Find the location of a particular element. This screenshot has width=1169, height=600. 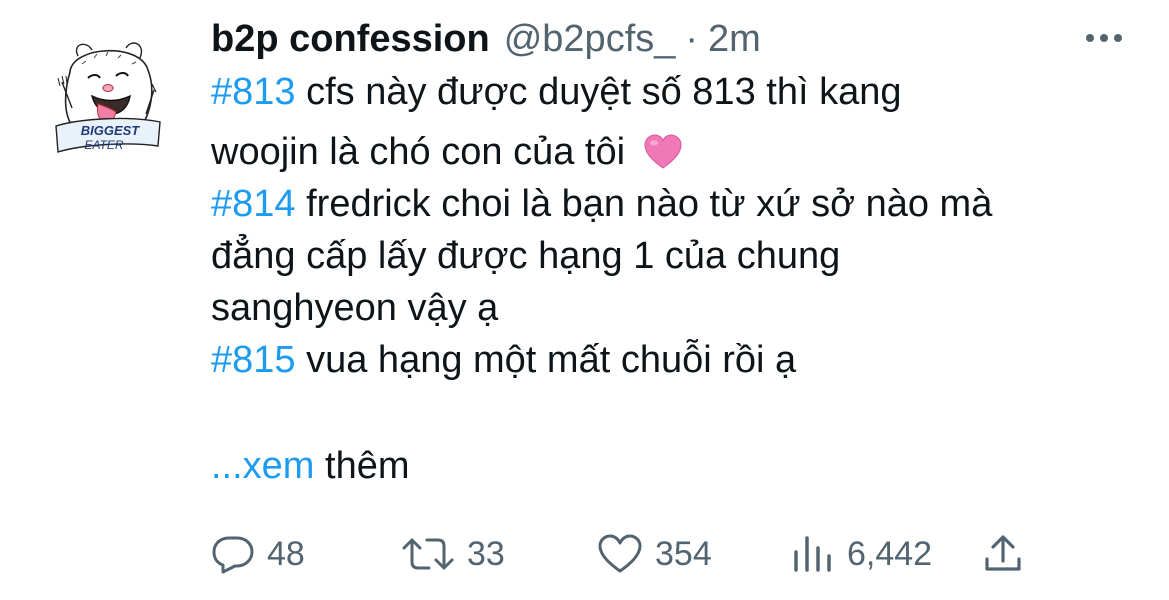

hashtag-link: #815 is located at coordinates (253, 360).